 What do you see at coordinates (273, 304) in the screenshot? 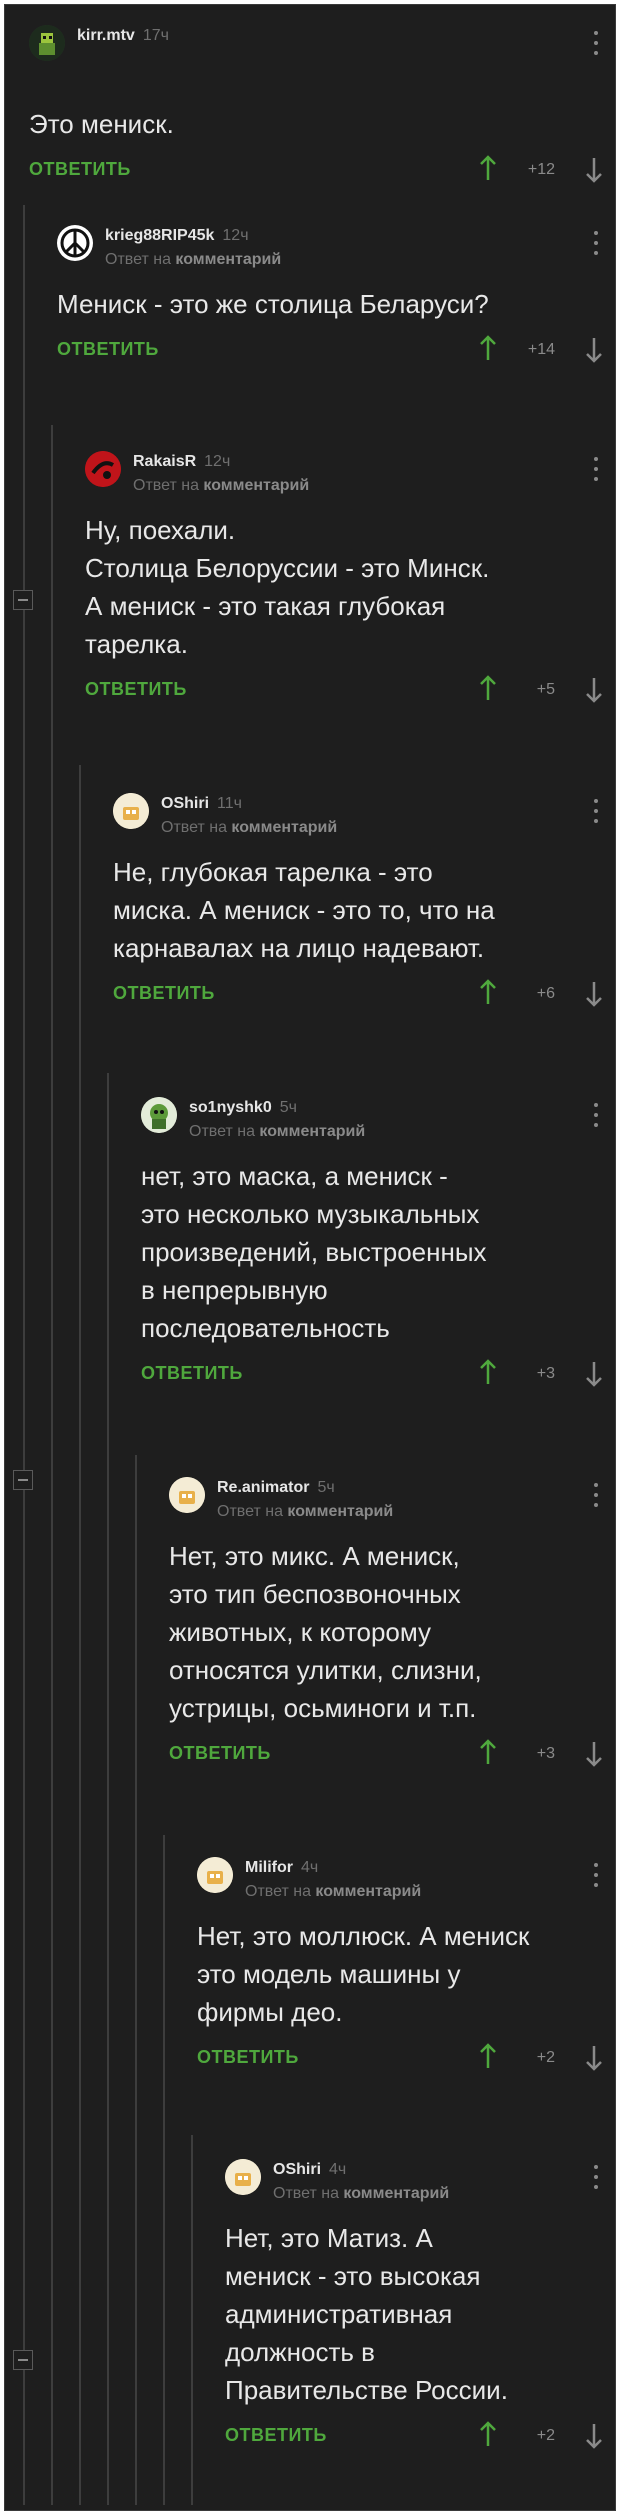
I see `comment-text: Мениск - это же столица Беларуси?` at bounding box center [273, 304].